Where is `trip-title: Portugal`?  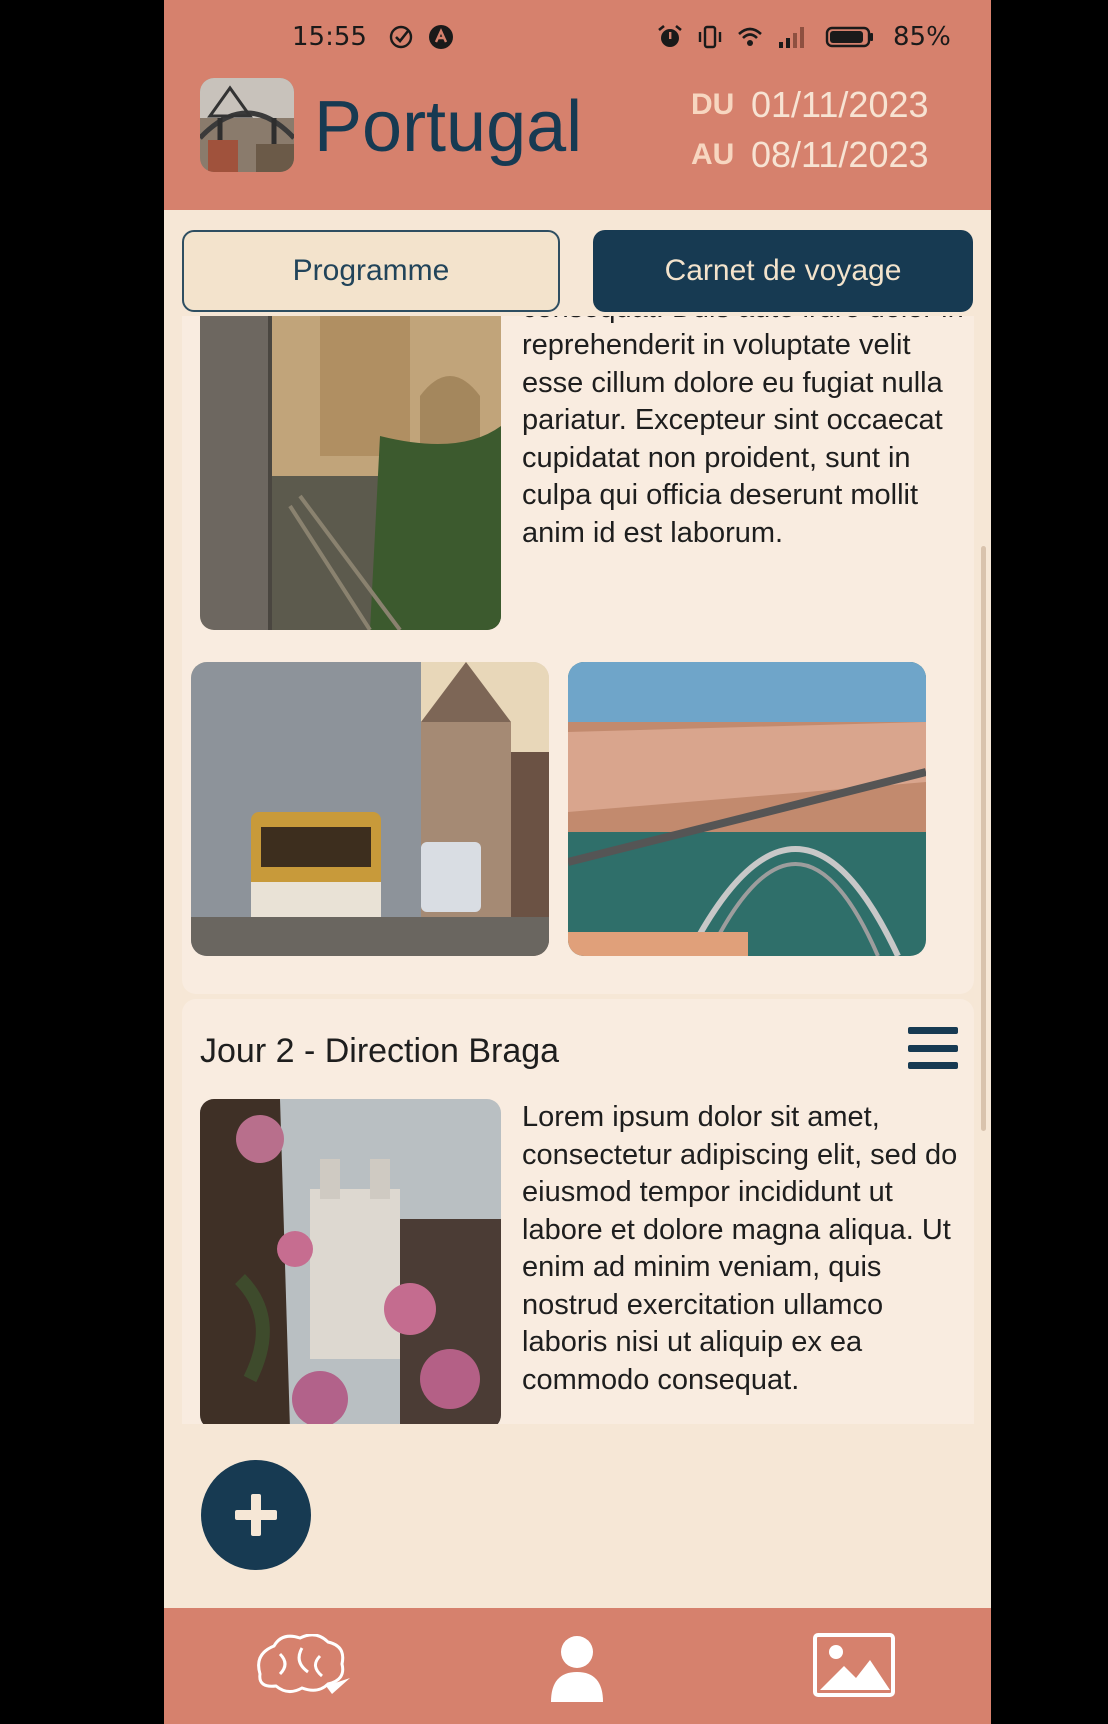
trip-title: Portugal is located at coordinates (448, 127).